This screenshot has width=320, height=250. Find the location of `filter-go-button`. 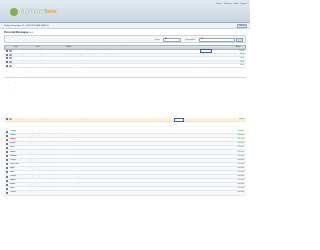

filter-go-button is located at coordinates (239, 39).